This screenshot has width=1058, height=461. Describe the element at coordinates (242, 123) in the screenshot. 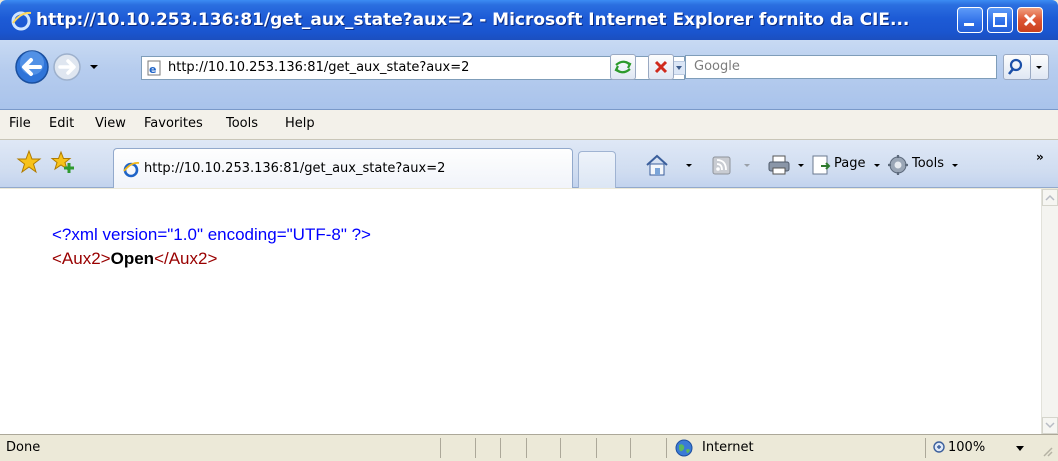

I see `menu-tools: Tools` at that location.